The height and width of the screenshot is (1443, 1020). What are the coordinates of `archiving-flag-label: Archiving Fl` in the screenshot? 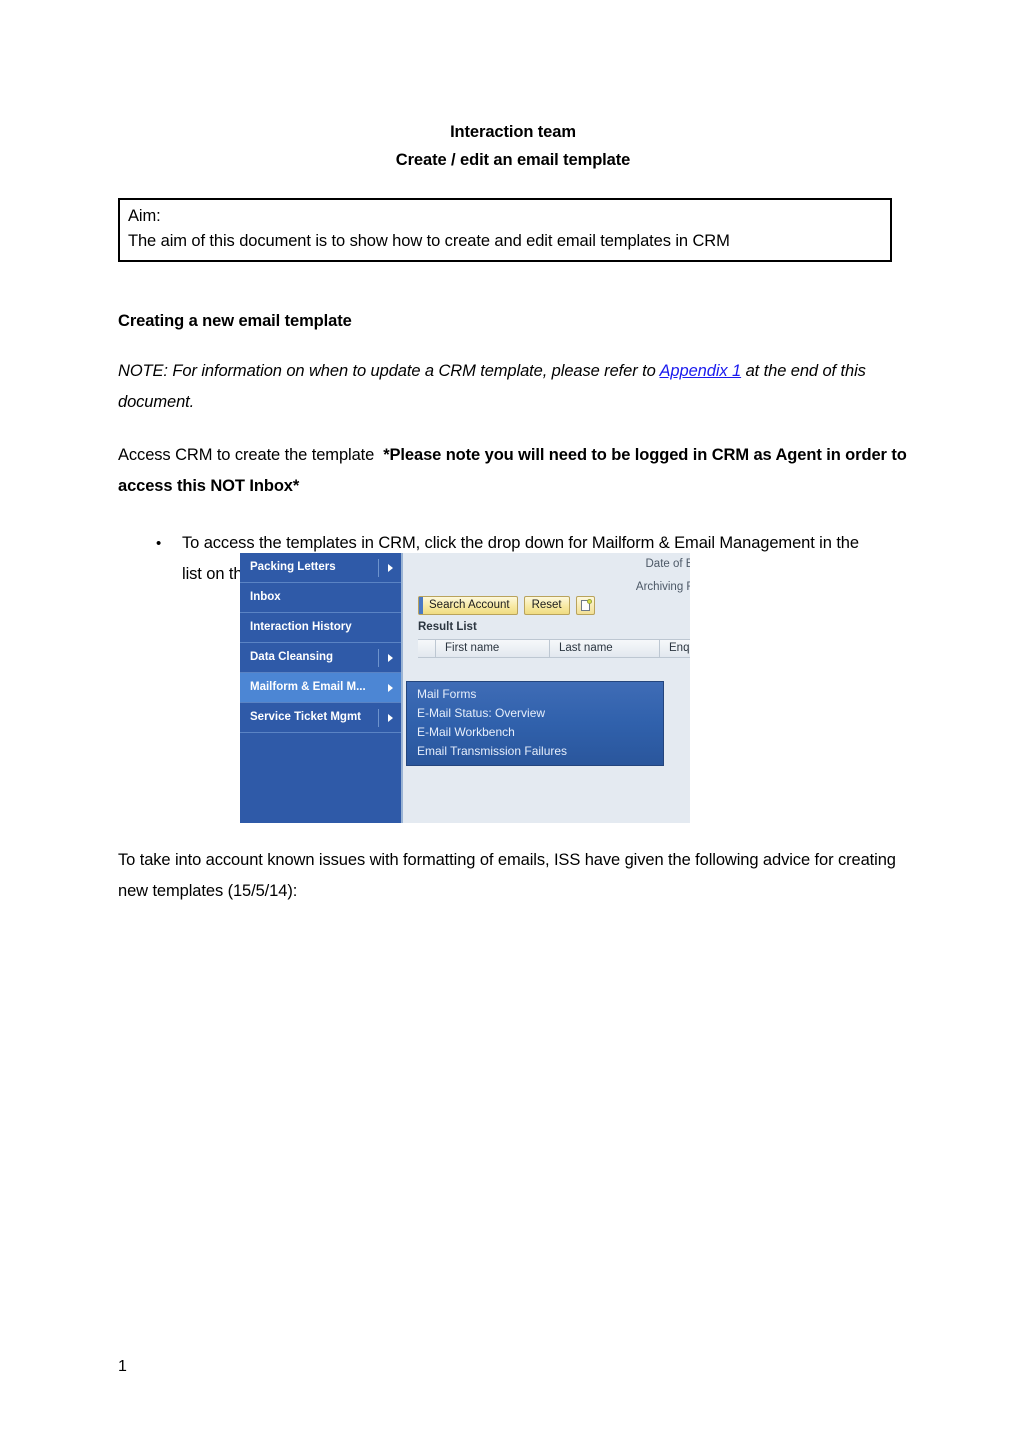 It's located at (662, 587).